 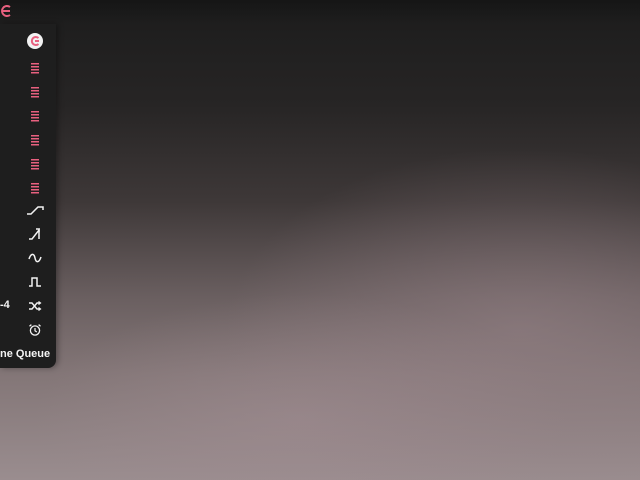 I want to click on shuffle-icon, so click(x=35, y=306).